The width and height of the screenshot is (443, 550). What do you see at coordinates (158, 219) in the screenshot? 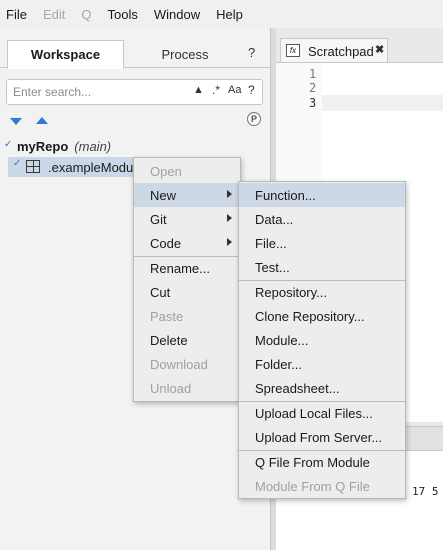
I see `menu-item-git-label: Git` at bounding box center [158, 219].